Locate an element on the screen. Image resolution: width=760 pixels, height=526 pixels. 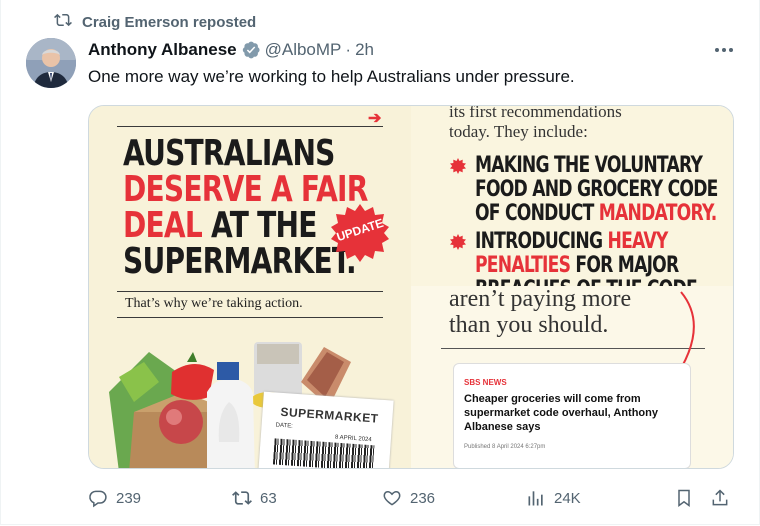
news-source: SBS NEWS is located at coordinates (485, 382).